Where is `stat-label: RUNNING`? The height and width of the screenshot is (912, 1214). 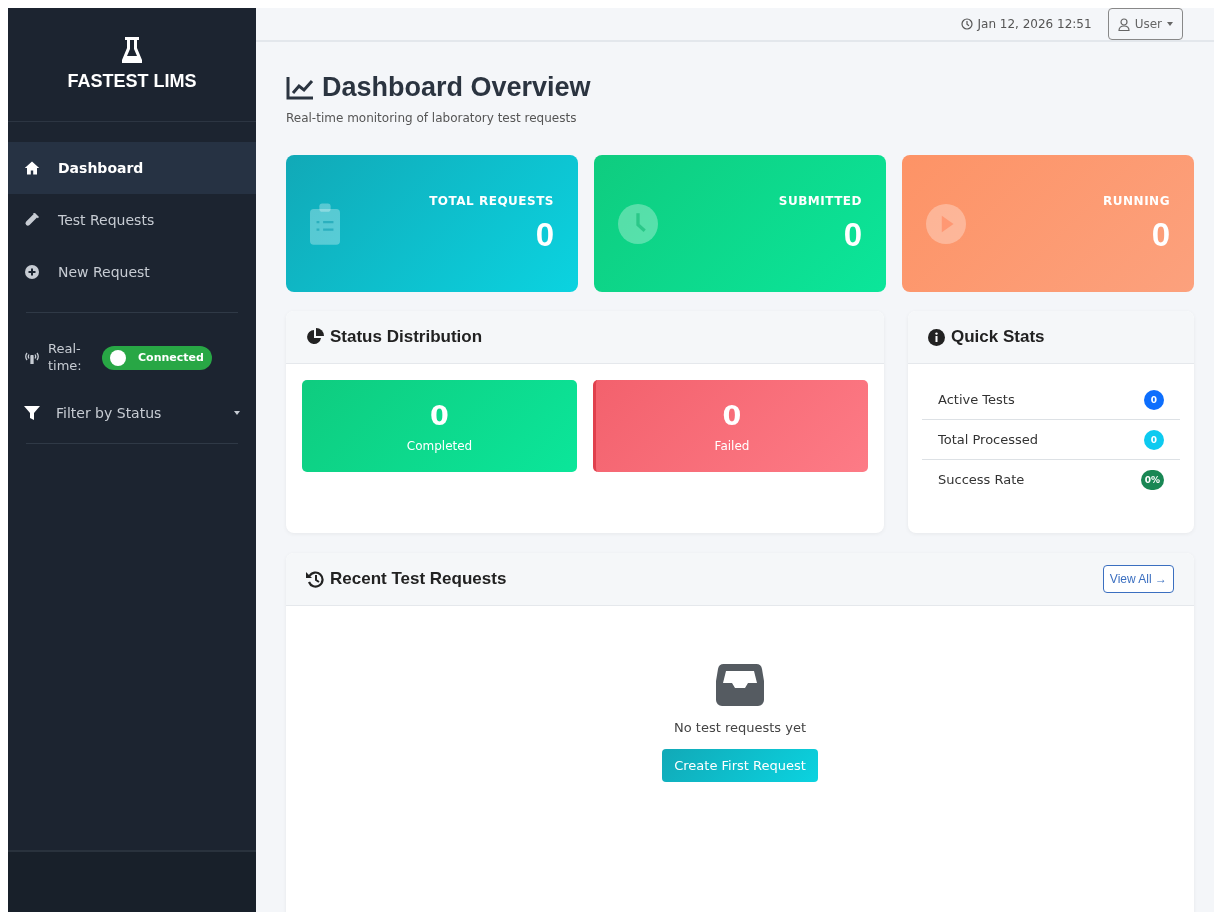 stat-label: RUNNING is located at coordinates (1136, 200).